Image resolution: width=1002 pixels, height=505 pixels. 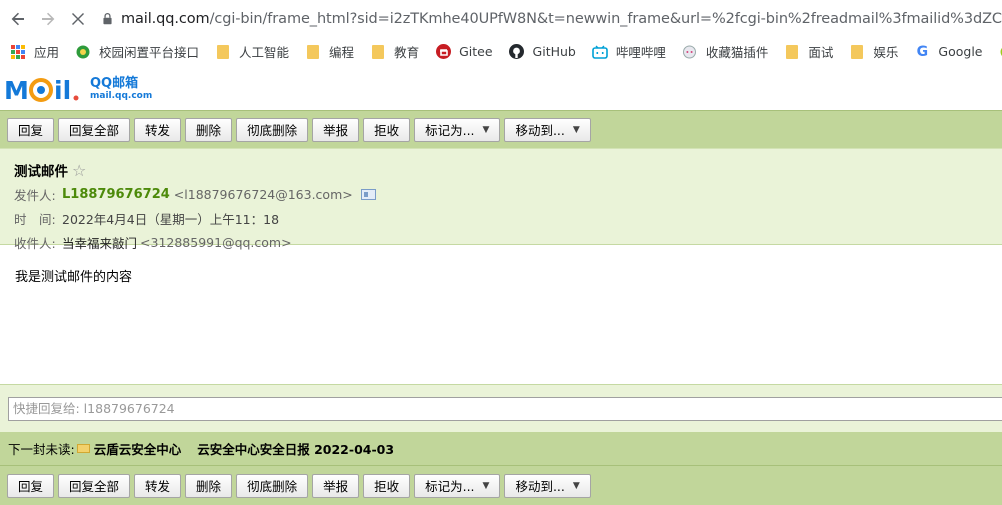 What do you see at coordinates (737, 52) in the screenshot?
I see `bookmark-label: 收藏猫插件` at bounding box center [737, 52].